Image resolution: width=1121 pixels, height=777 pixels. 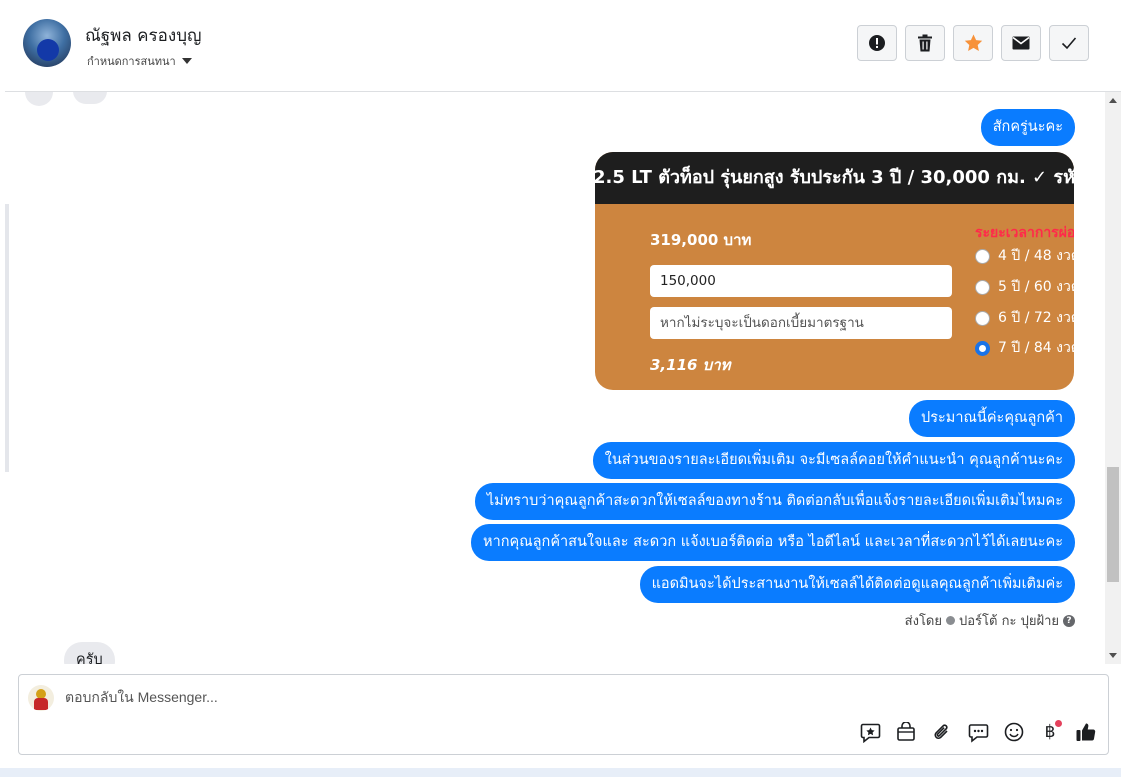 What do you see at coordinates (1069, 620) in the screenshot?
I see `help-icon: ?` at bounding box center [1069, 620].